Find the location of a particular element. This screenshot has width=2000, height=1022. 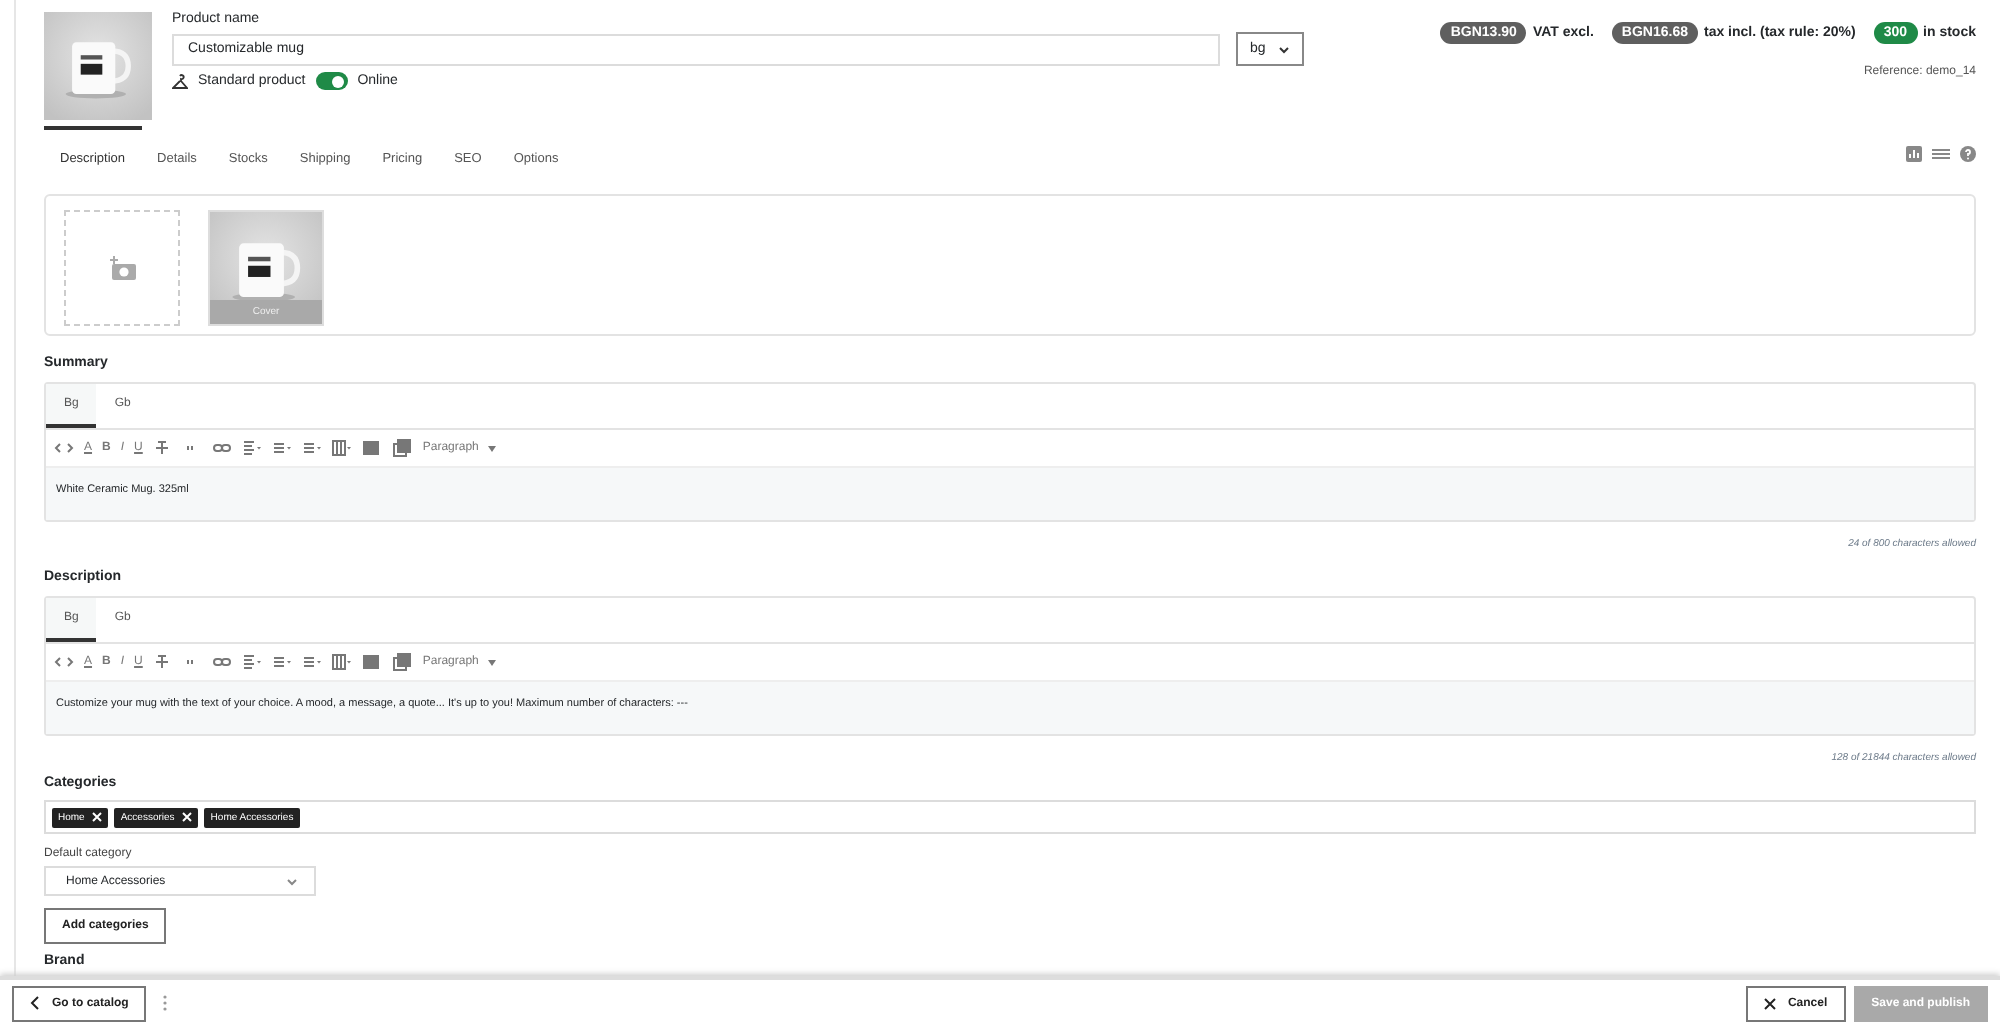

close-icon is located at coordinates (1769, 1003).